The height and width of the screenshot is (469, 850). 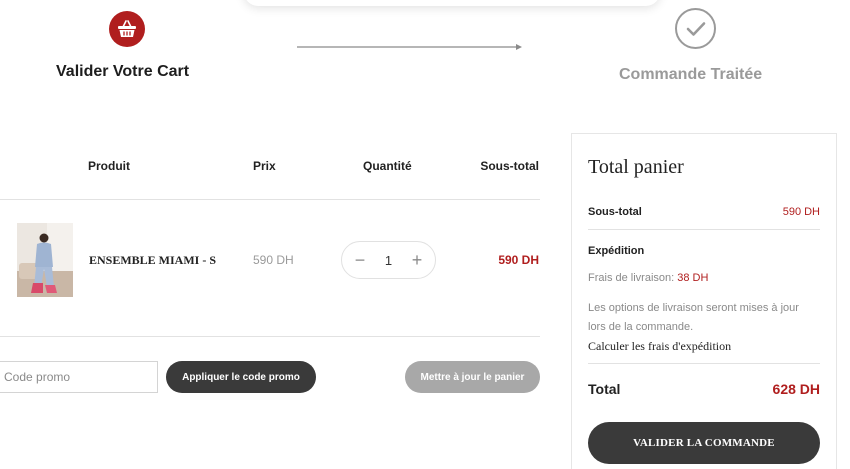 I want to click on column-header-subtotal: Sous-total, so click(x=509, y=166).